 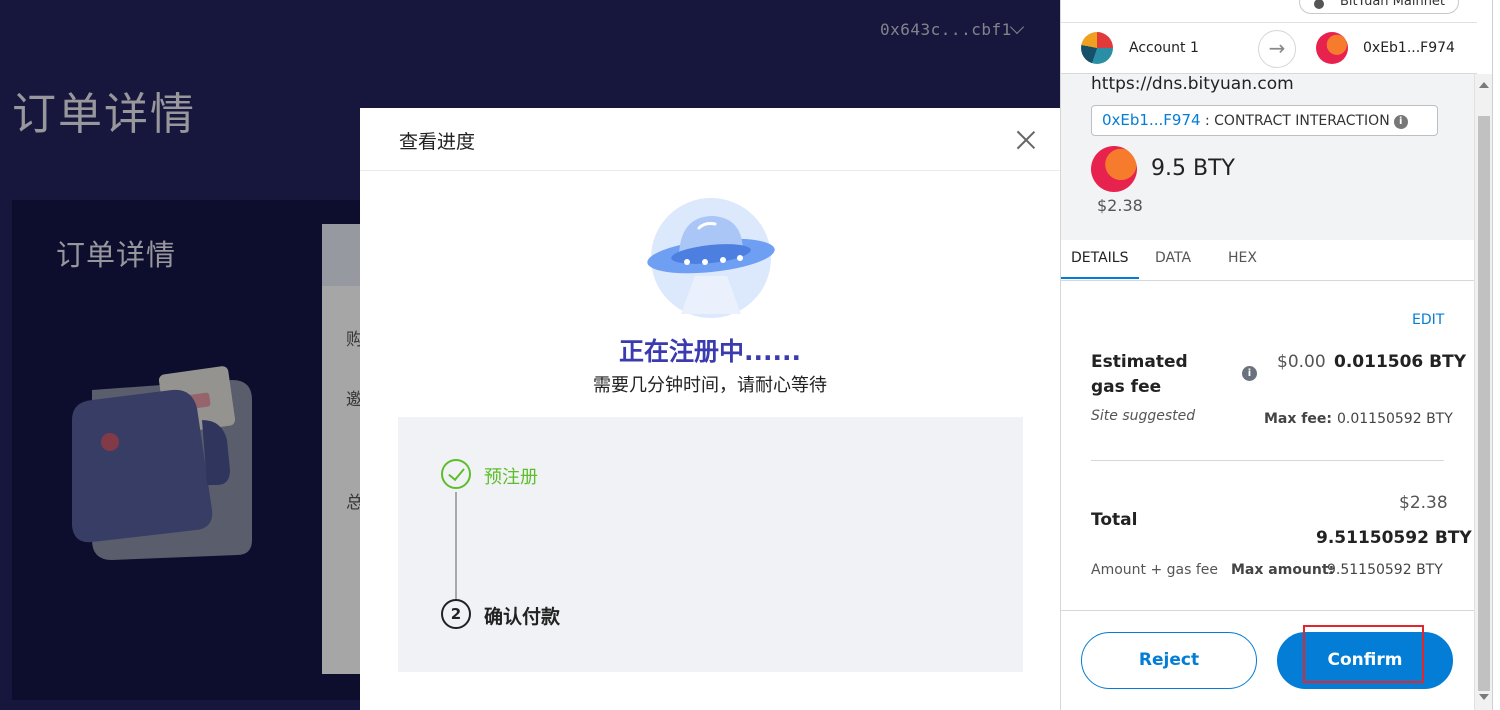 What do you see at coordinates (1099, 258) in the screenshot?
I see `tab-details: DETAILS` at bounding box center [1099, 258].